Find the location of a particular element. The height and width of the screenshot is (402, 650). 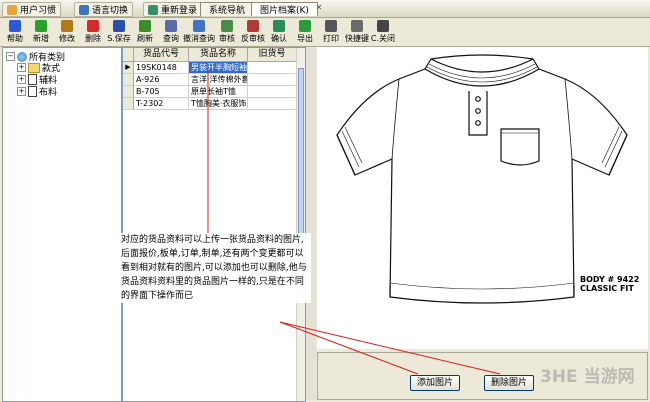

toolbar-button-label: C.关闭 is located at coordinates (383, 38).